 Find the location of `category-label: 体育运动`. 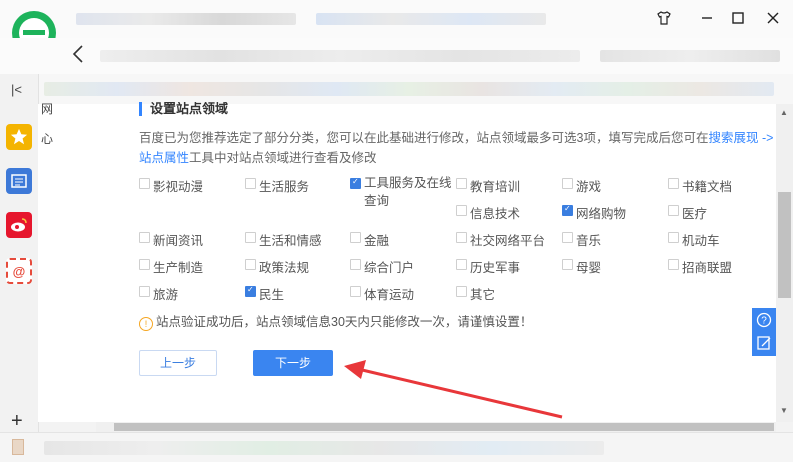

category-label: 体育运动 is located at coordinates (389, 293).